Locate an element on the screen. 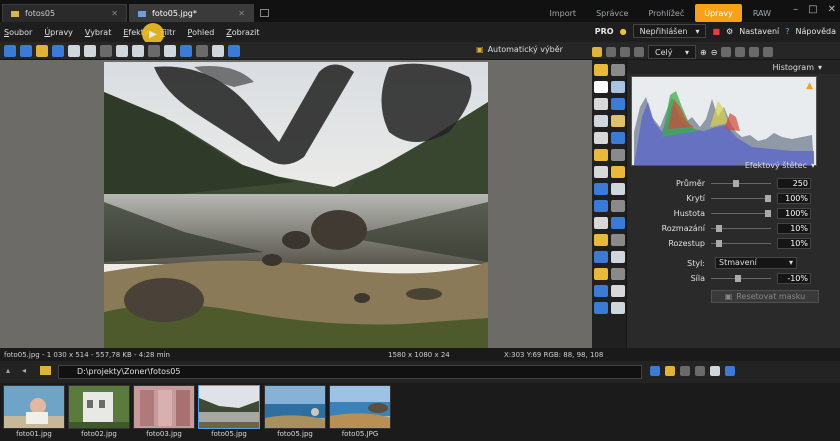  thumbnail-item: foto05.JPG is located at coordinates (360, 412).